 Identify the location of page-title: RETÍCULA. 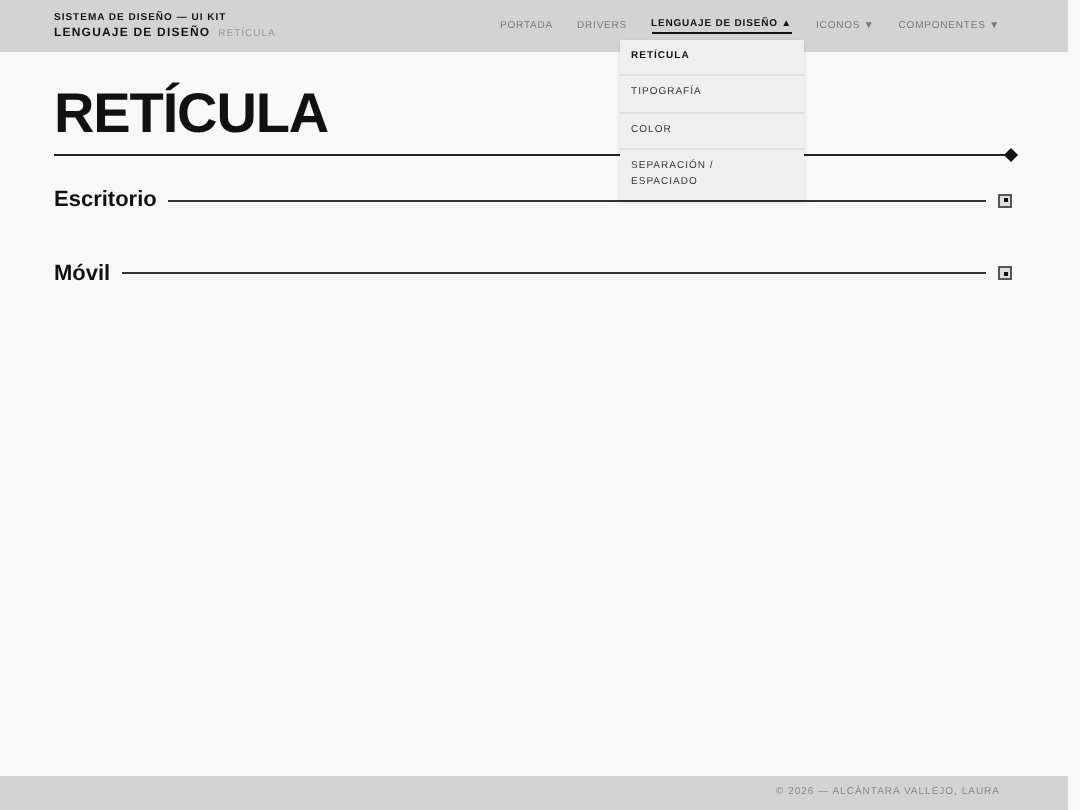
(191, 114).